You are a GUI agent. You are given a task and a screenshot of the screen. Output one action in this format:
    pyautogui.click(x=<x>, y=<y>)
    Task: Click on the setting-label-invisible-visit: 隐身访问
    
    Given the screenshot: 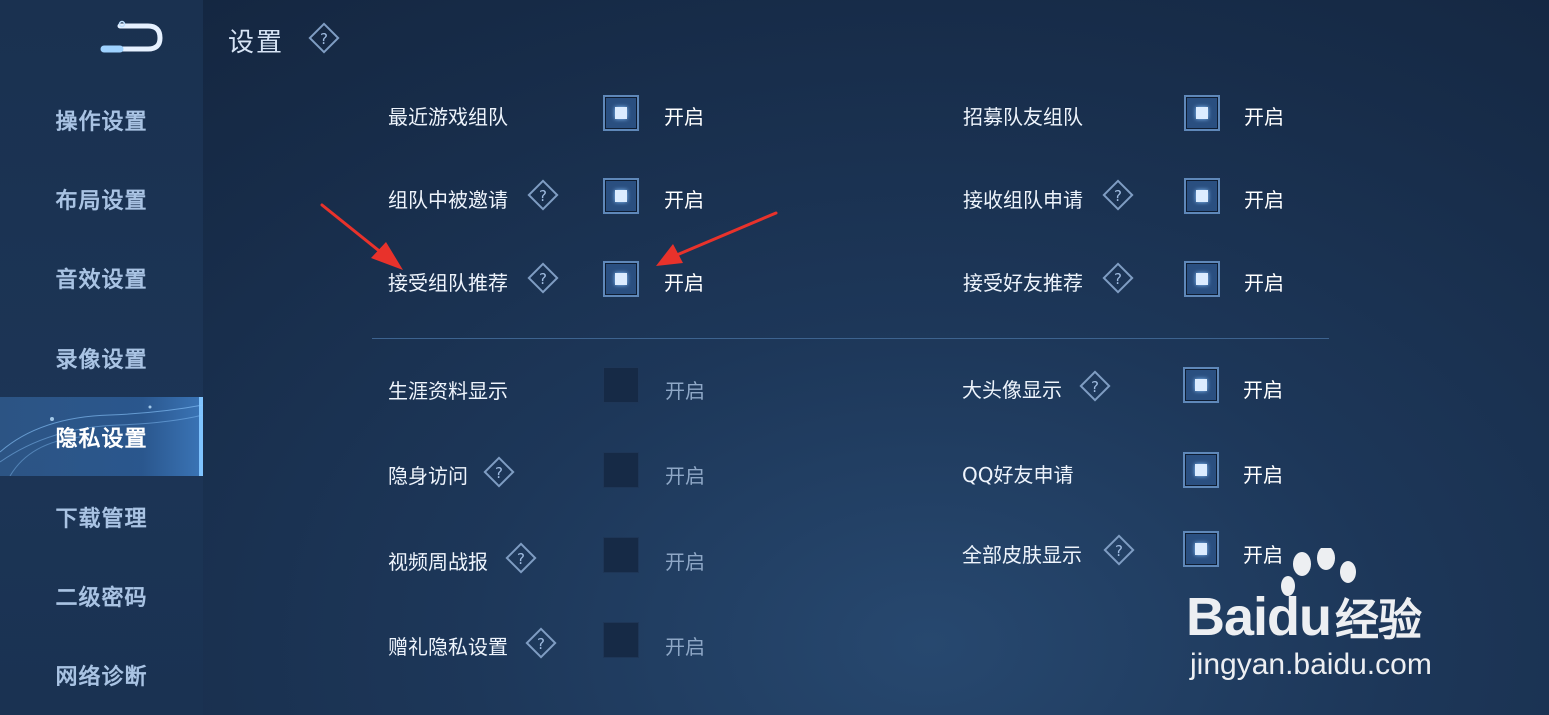 What is the action you would take?
    pyautogui.click(x=428, y=476)
    